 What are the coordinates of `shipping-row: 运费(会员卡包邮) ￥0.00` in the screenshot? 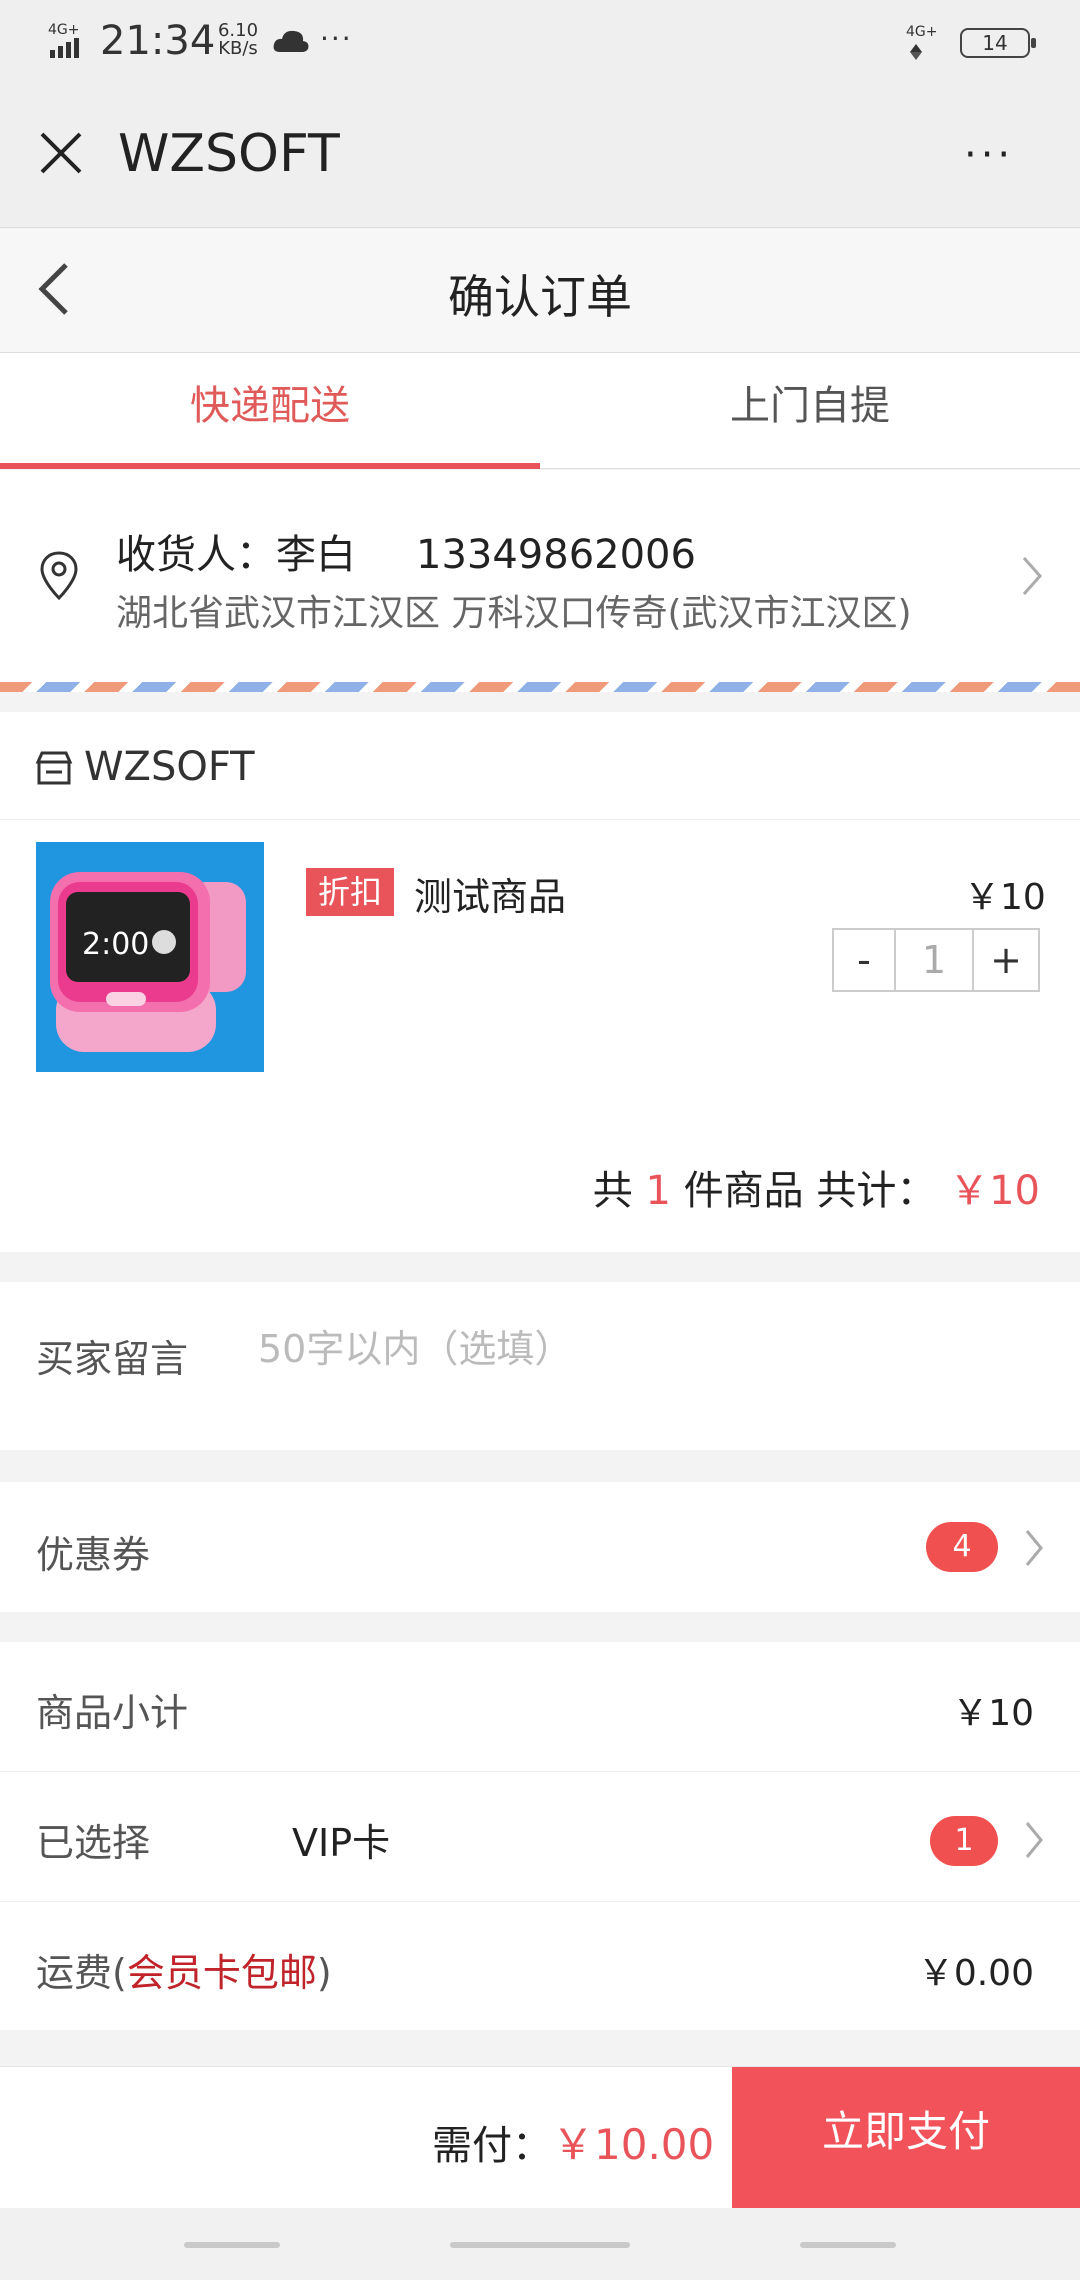 It's located at (540, 1967).